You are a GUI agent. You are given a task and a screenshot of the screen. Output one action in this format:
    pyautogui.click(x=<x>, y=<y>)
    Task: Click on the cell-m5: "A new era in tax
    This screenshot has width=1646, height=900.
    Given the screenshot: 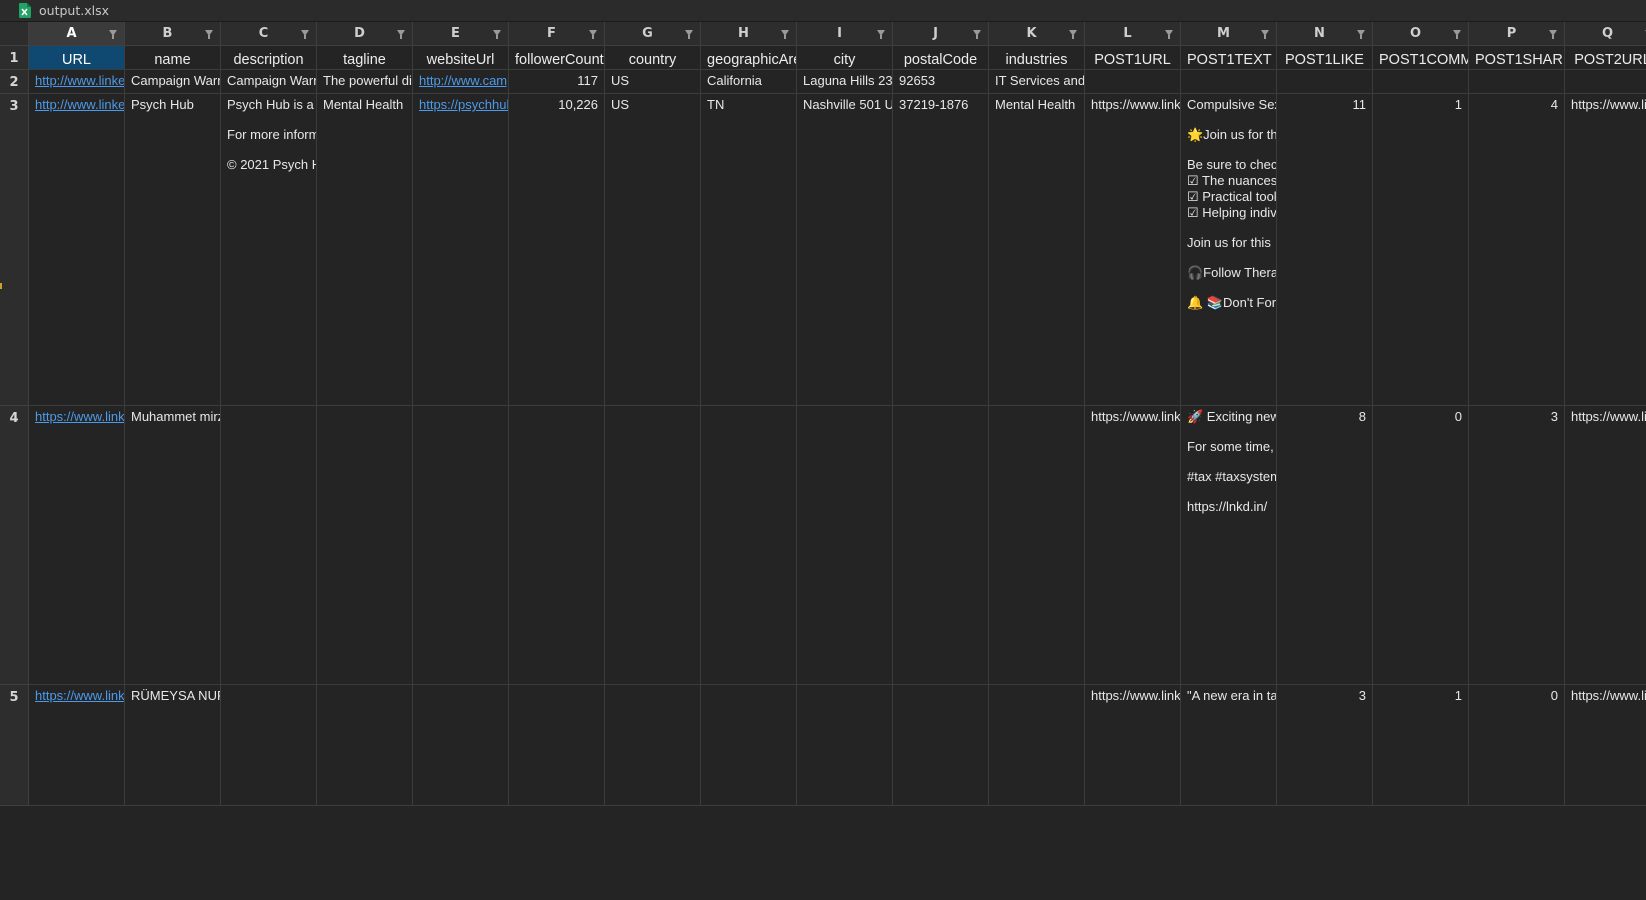 What is the action you would take?
    pyautogui.click(x=1229, y=745)
    